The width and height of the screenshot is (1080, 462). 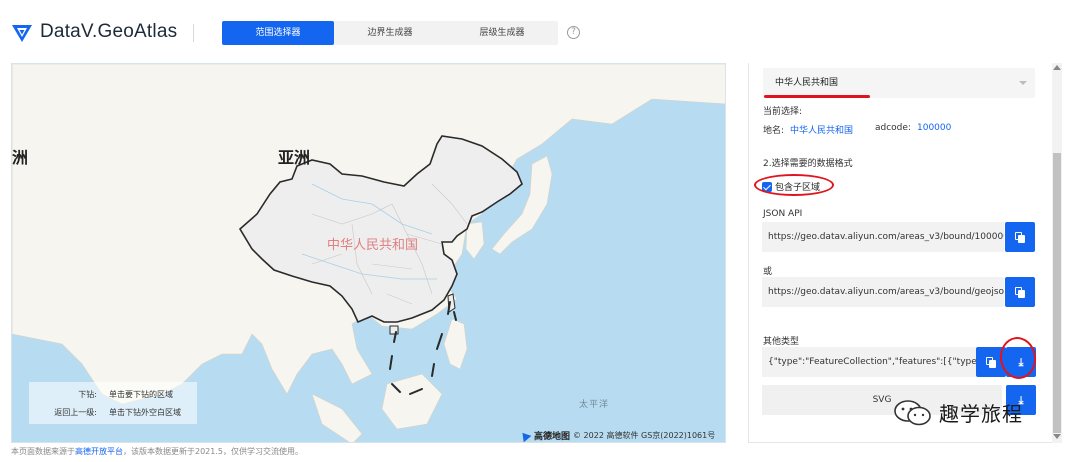 I want to click on other-types-label: 其他类型, so click(x=781, y=342).